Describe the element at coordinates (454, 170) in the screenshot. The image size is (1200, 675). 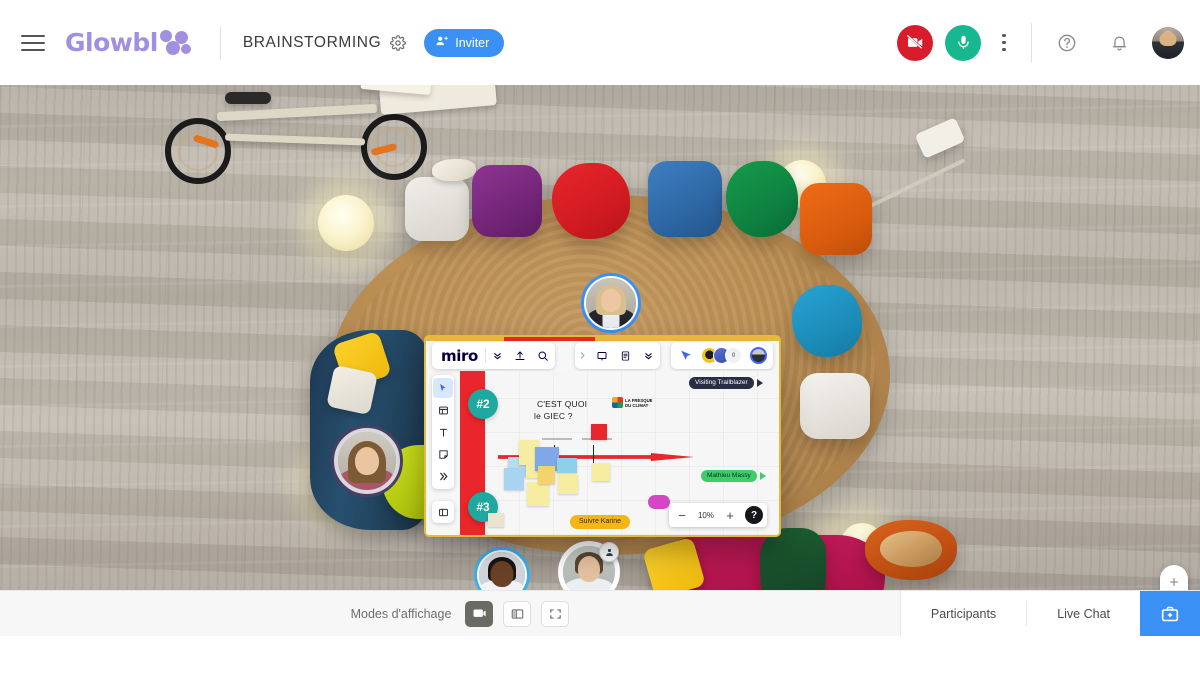
I see `cat-decoration` at that location.